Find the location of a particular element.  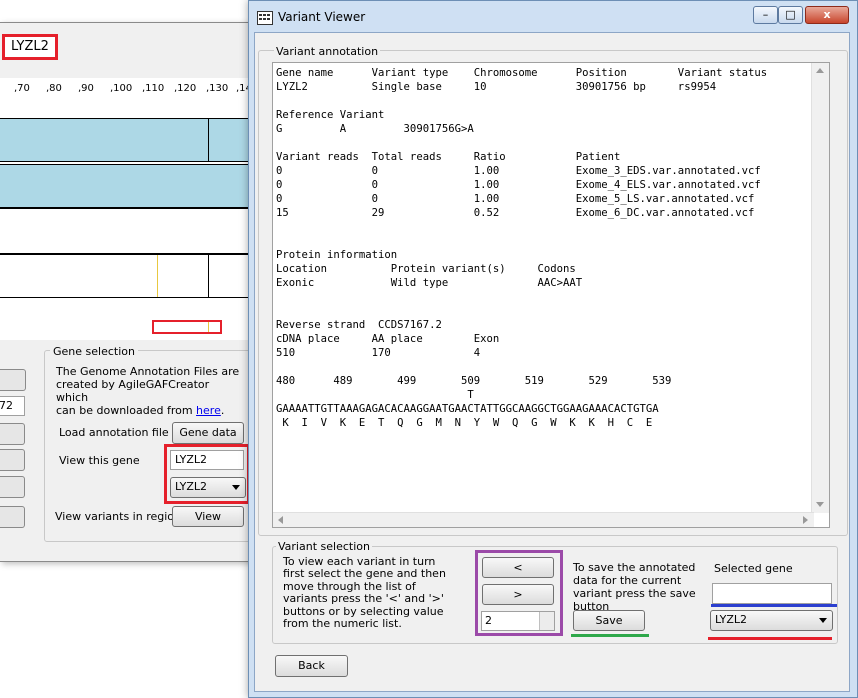

ruler-tick: ,110 is located at coordinates (153, 88).